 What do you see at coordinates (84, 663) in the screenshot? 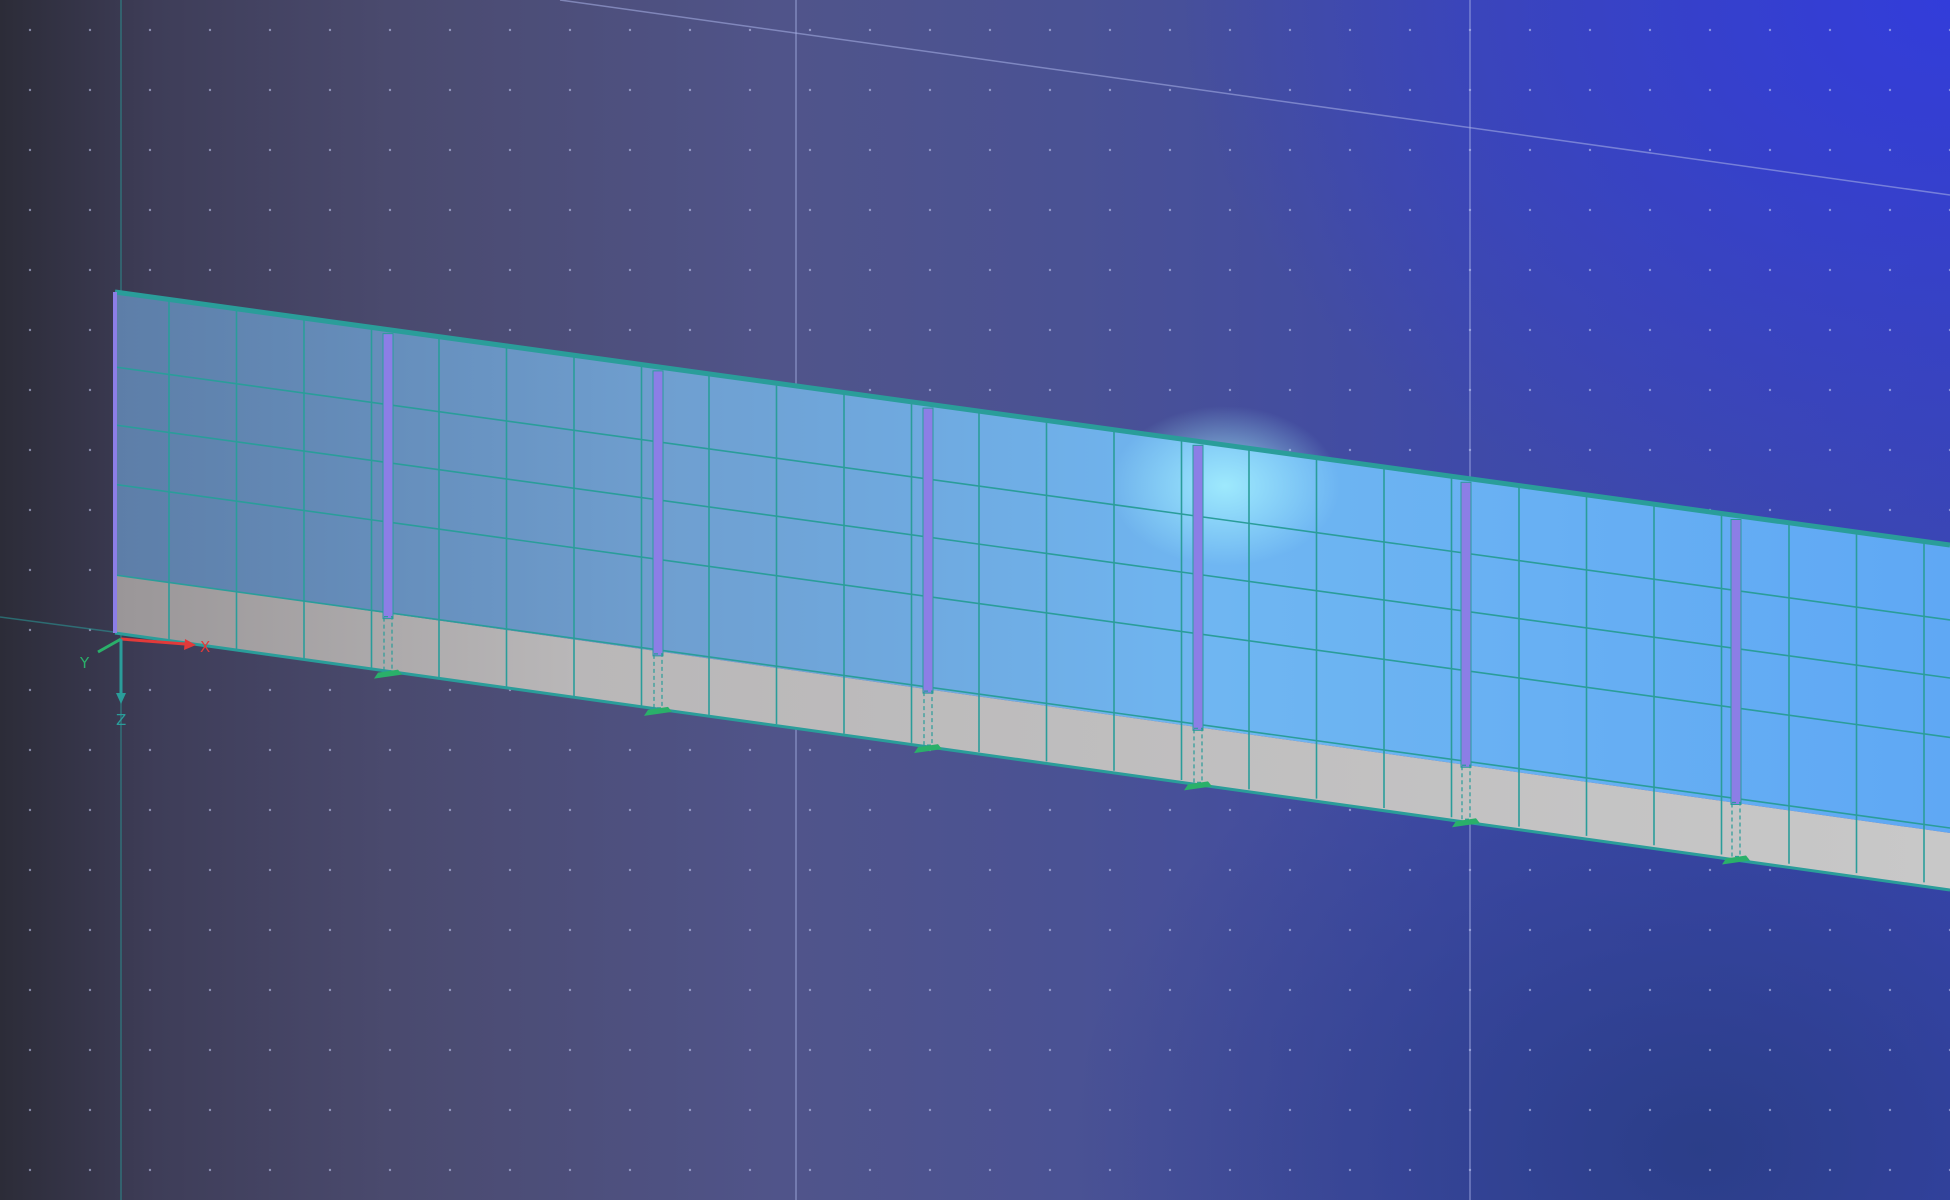
I see `axis-y-label: Y` at bounding box center [84, 663].